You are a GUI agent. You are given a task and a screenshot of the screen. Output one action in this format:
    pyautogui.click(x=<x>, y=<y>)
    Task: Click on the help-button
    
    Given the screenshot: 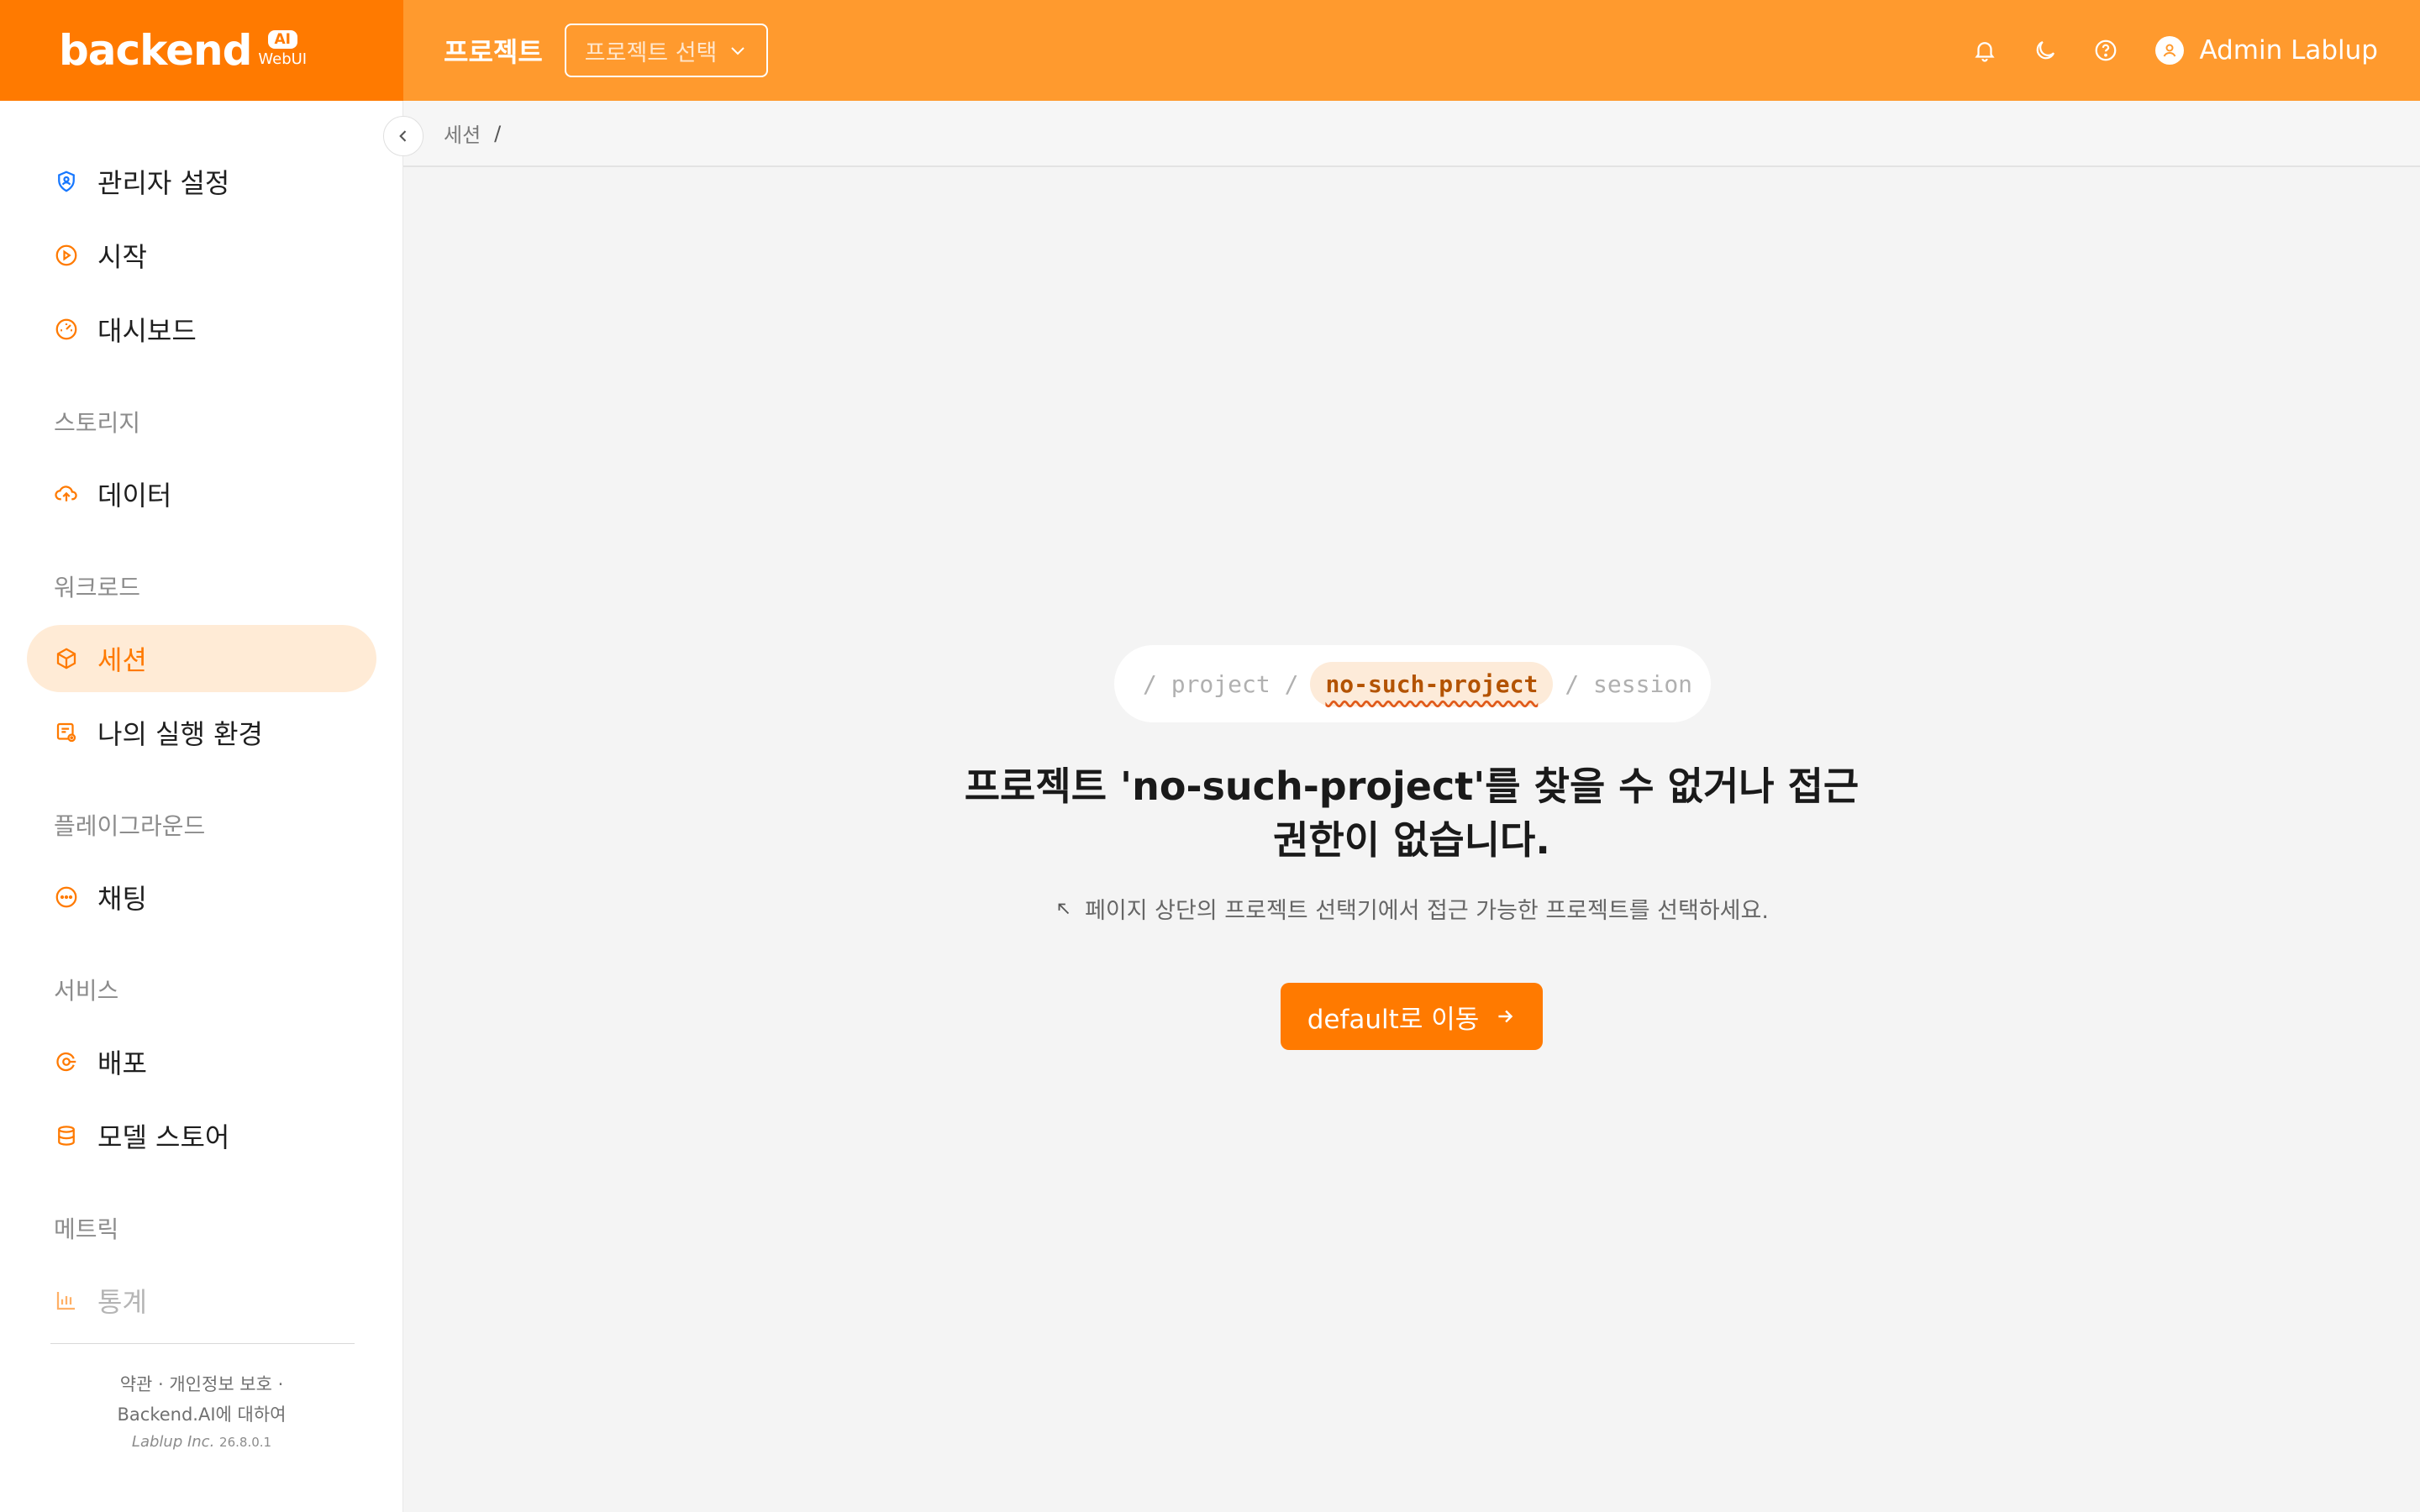 What is the action you would take?
    pyautogui.click(x=2105, y=50)
    